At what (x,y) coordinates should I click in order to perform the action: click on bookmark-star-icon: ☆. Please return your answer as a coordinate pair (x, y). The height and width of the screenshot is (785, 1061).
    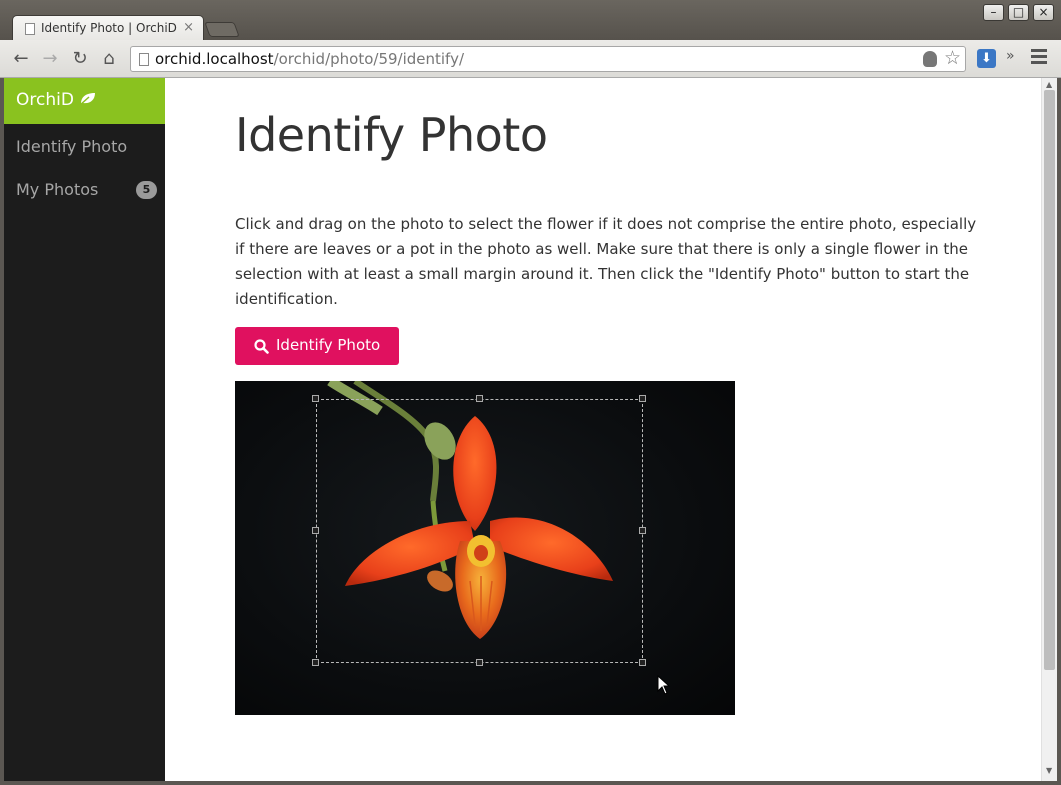
    Looking at the image, I should click on (952, 58).